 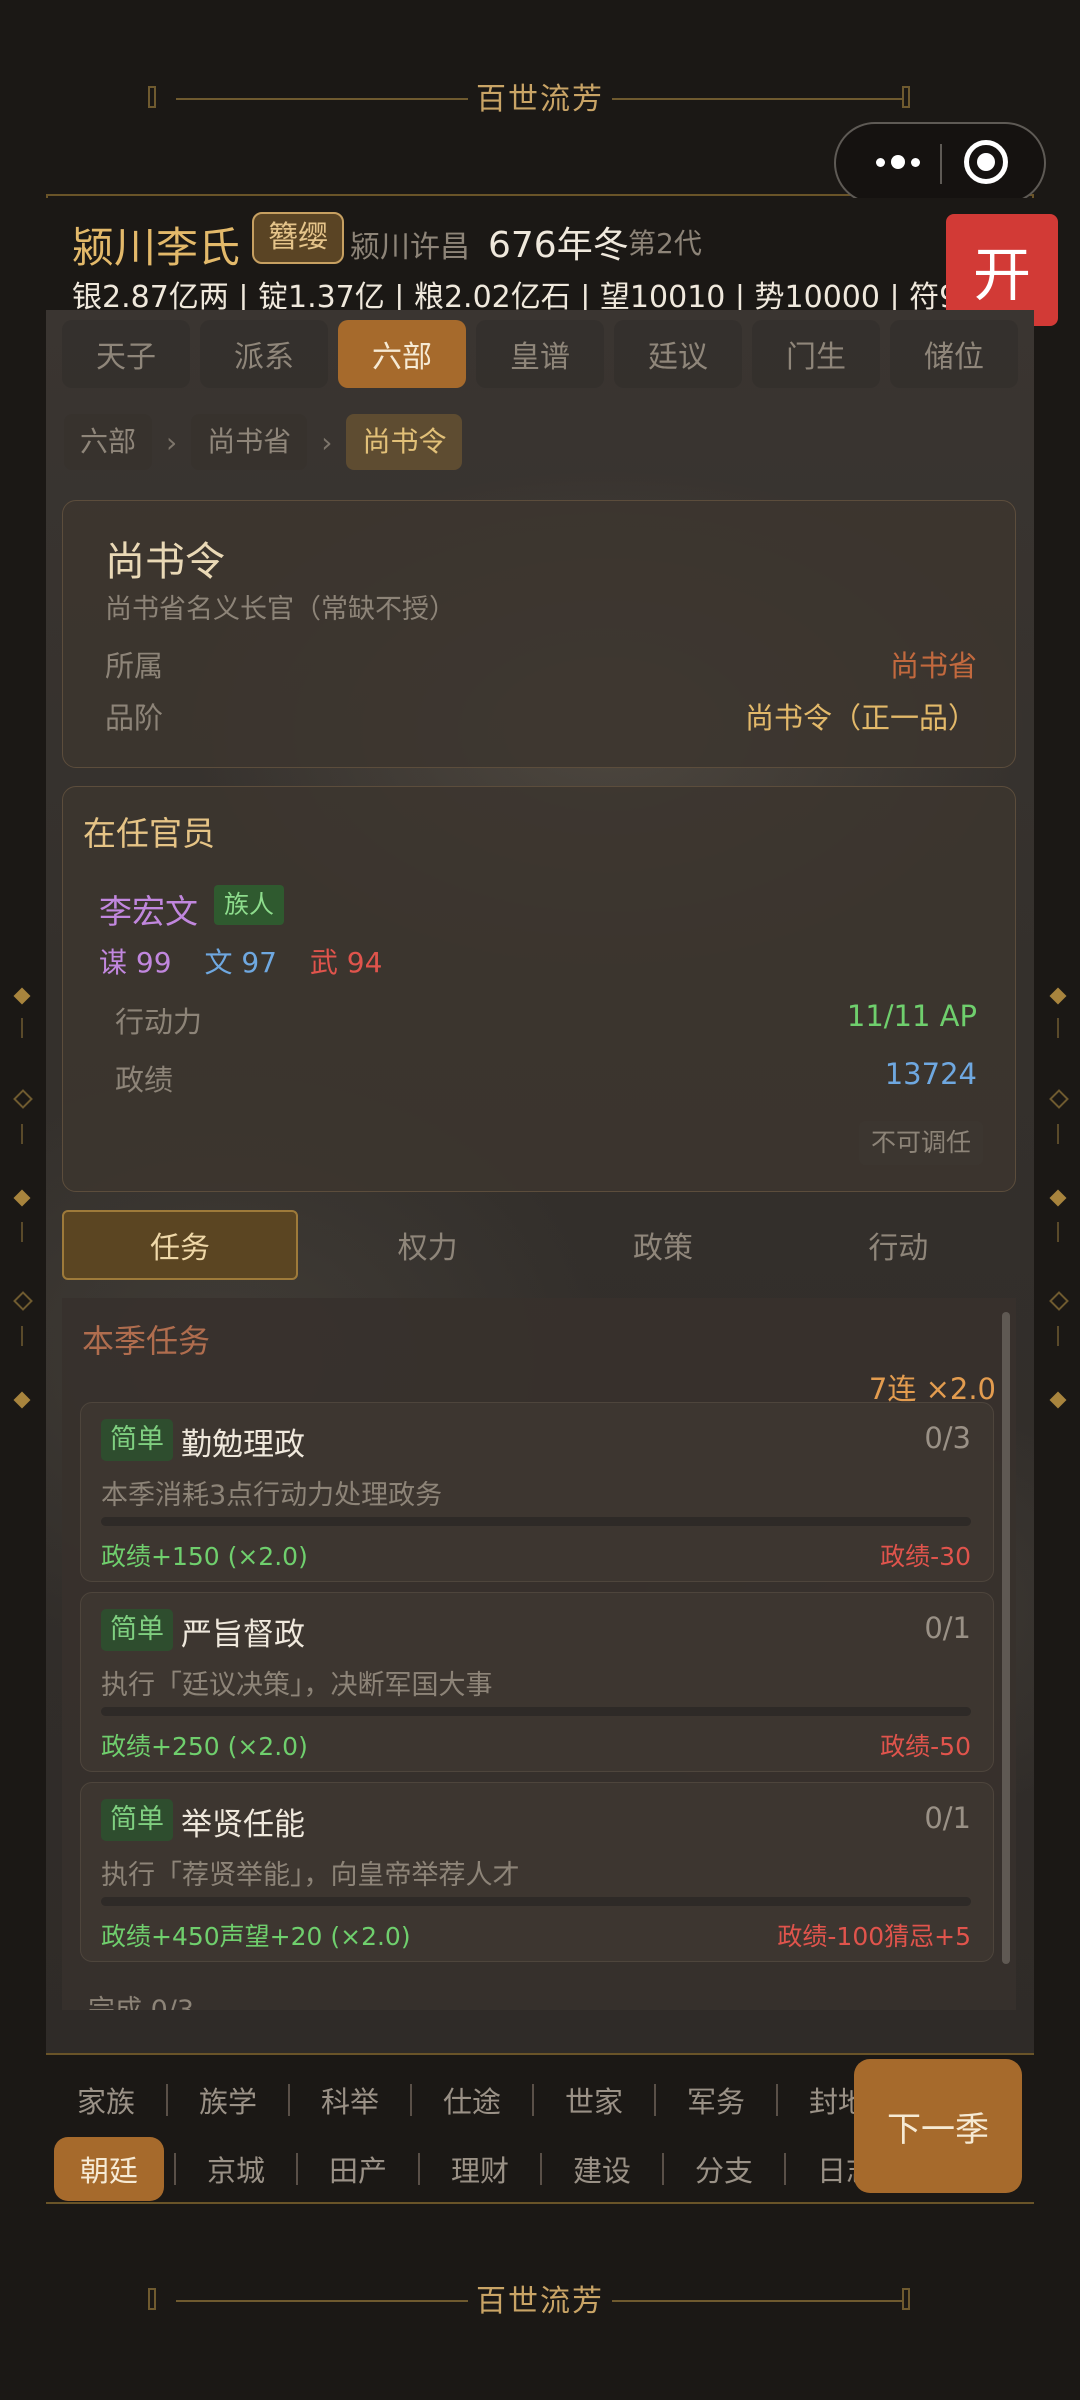 I want to click on breadcrumb-liubu: 六部, so click(x=108, y=442).